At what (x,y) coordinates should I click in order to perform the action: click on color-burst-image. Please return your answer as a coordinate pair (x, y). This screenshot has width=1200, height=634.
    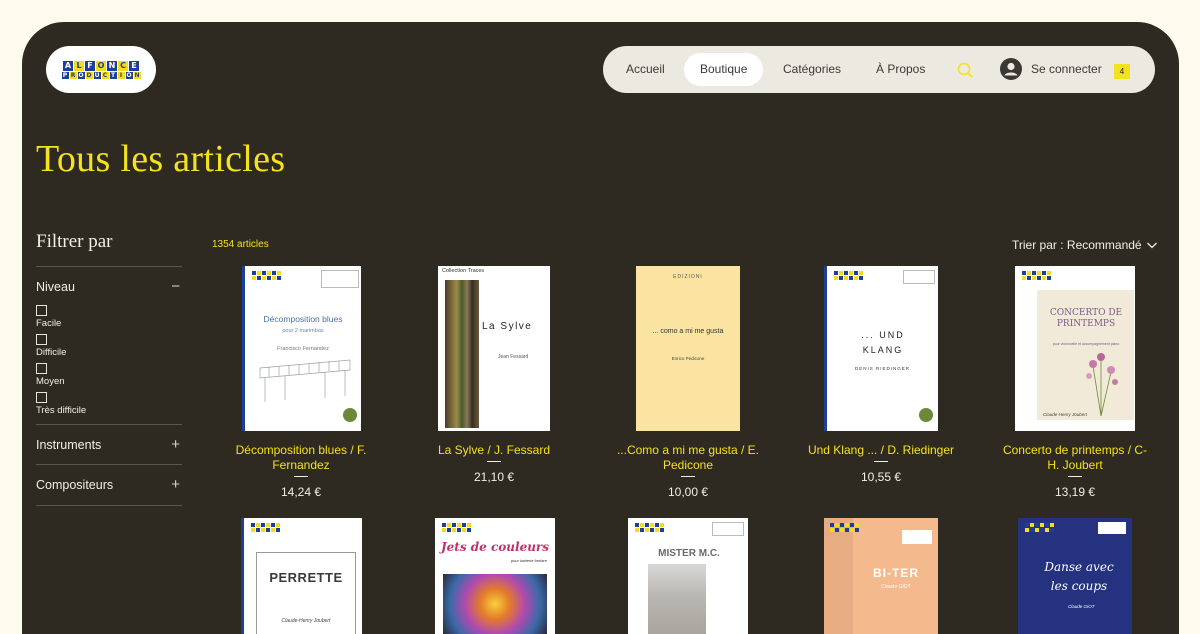
    Looking at the image, I should click on (495, 604).